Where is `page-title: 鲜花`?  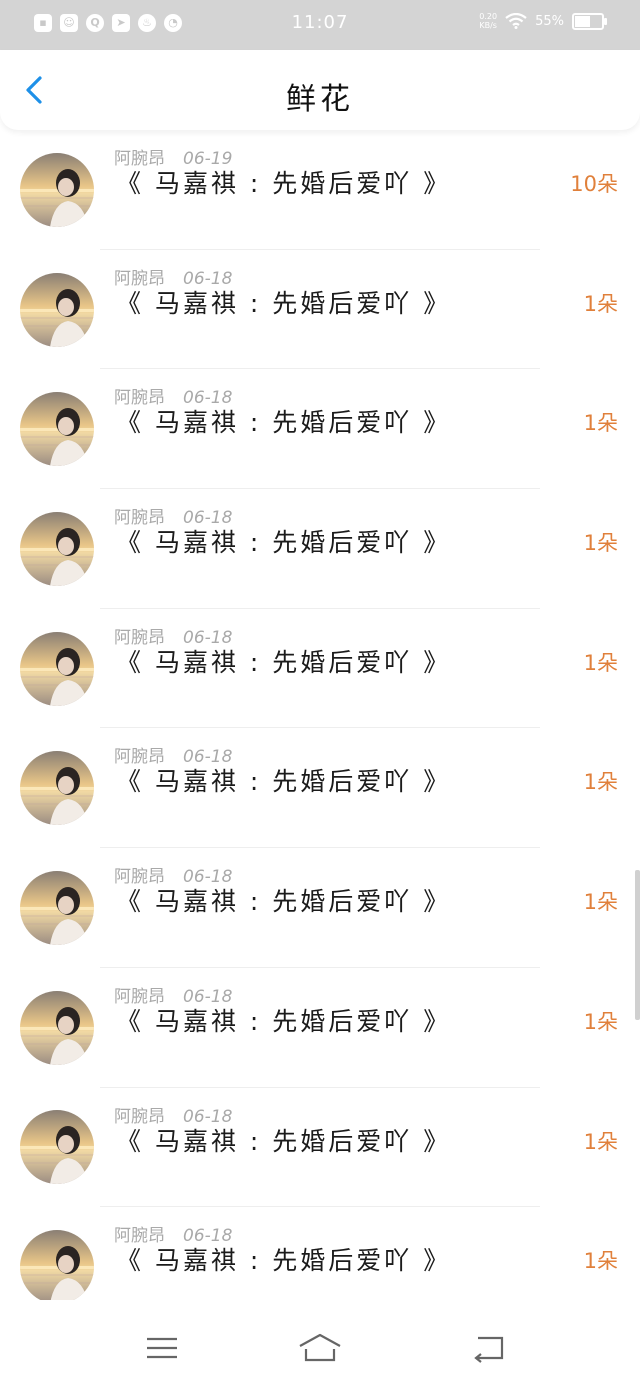
page-title: 鲜花 is located at coordinates (320, 99).